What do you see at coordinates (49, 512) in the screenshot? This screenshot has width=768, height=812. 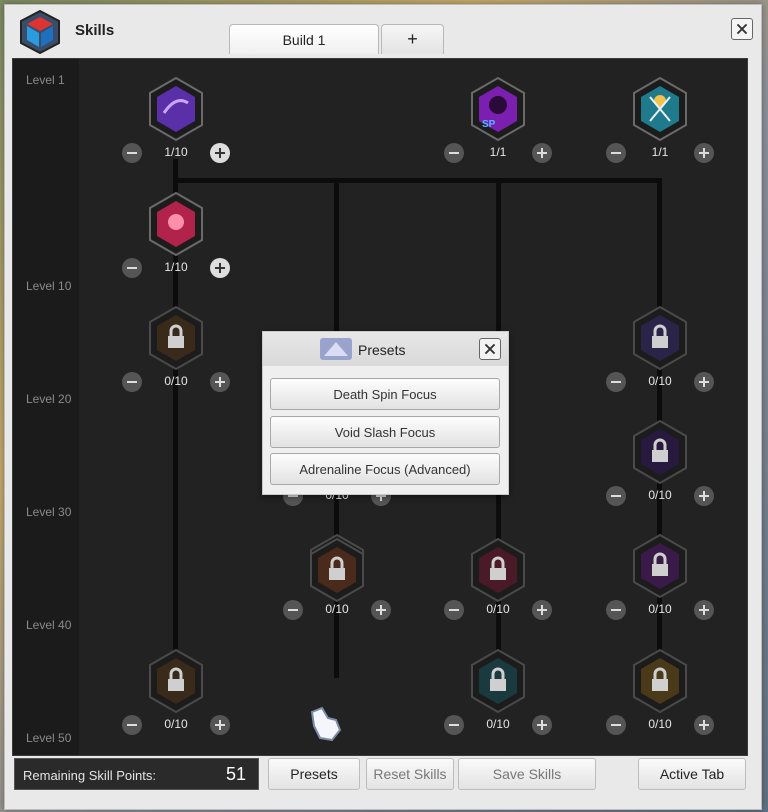 I see `level-label: Level 30` at bounding box center [49, 512].